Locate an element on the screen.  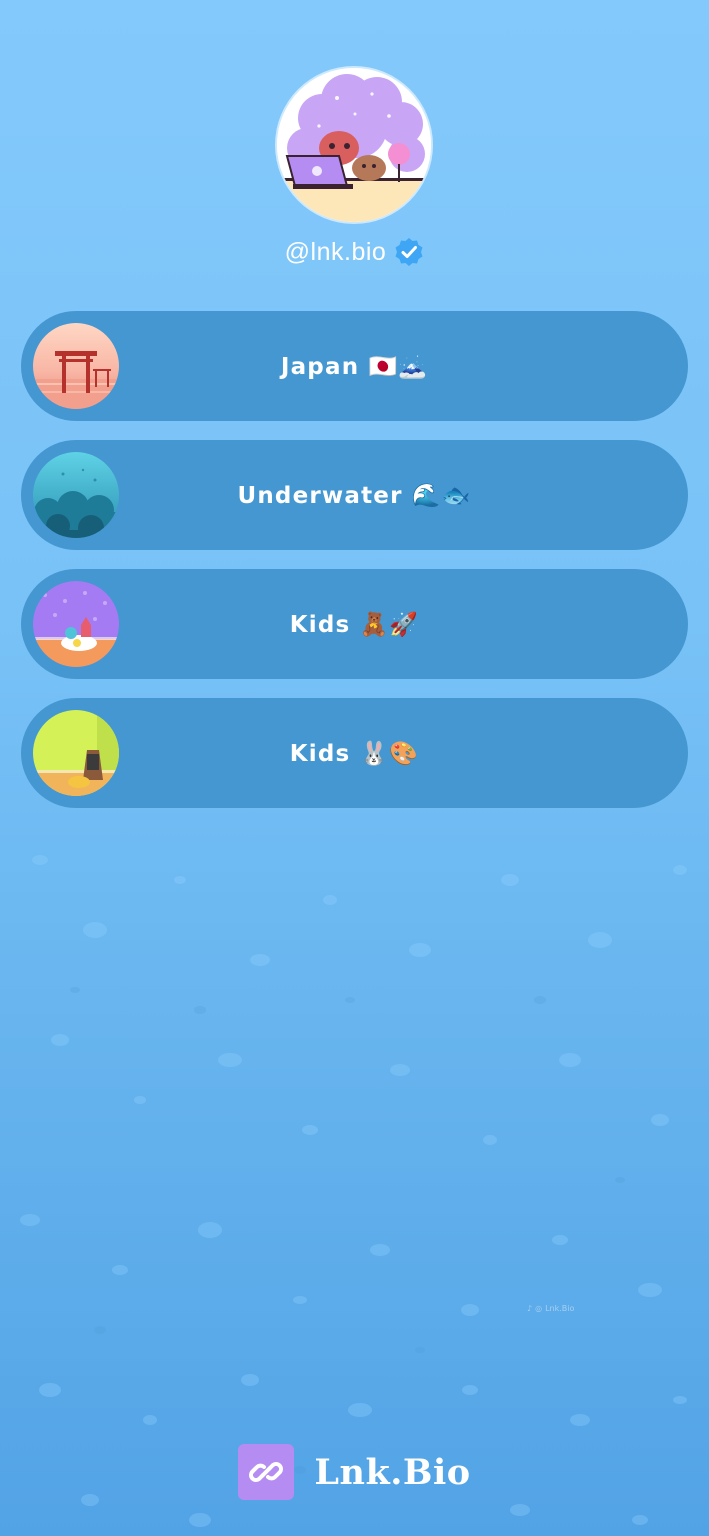
tiktok-icon: ♪ is located at coordinates (530, 1308).